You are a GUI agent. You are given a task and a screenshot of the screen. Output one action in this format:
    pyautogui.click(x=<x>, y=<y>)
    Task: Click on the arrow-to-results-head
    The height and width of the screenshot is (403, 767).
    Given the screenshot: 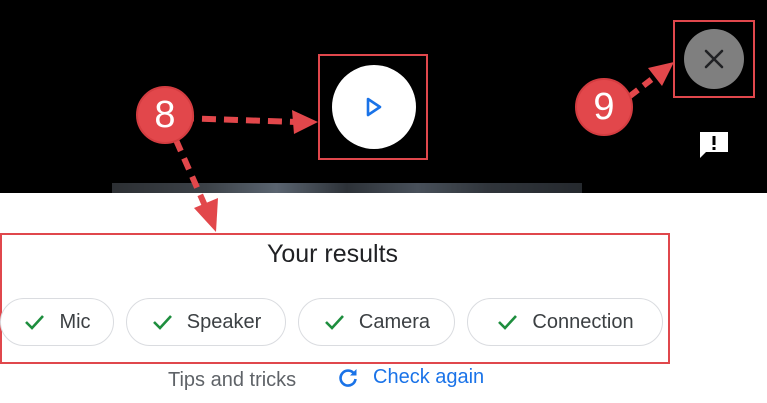 What is the action you would take?
    pyautogui.click(x=206, y=215)
    